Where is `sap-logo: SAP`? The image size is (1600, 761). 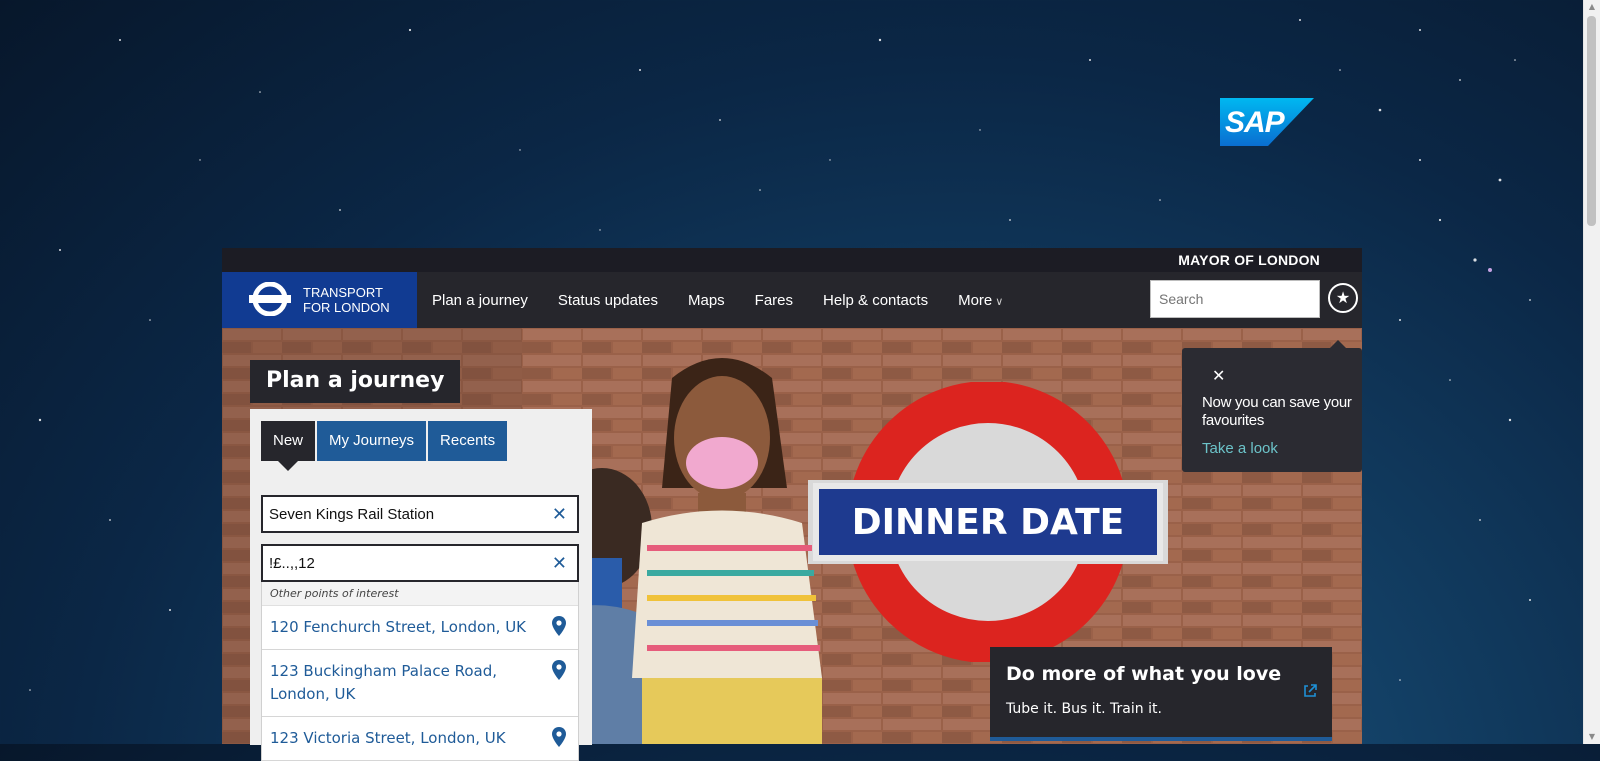
sap-logo: SAP is located at coordinates (1267, 122).